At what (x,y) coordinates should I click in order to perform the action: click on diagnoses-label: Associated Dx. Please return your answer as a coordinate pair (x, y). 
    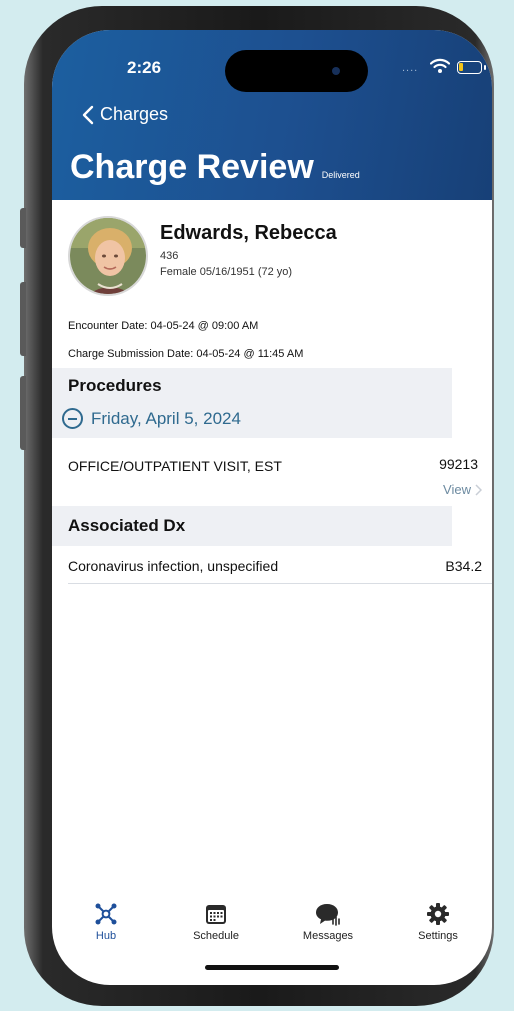
    Looking at the image, I should click on (127, 525).